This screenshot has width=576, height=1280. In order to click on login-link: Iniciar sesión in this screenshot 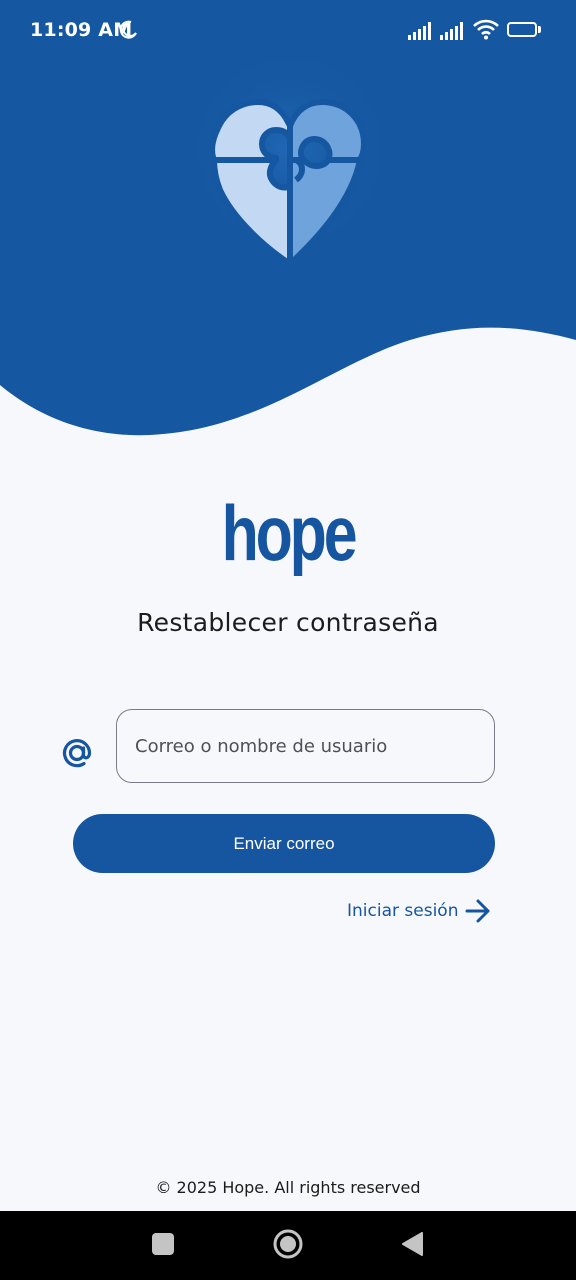, I will do `click(419, 911)`.